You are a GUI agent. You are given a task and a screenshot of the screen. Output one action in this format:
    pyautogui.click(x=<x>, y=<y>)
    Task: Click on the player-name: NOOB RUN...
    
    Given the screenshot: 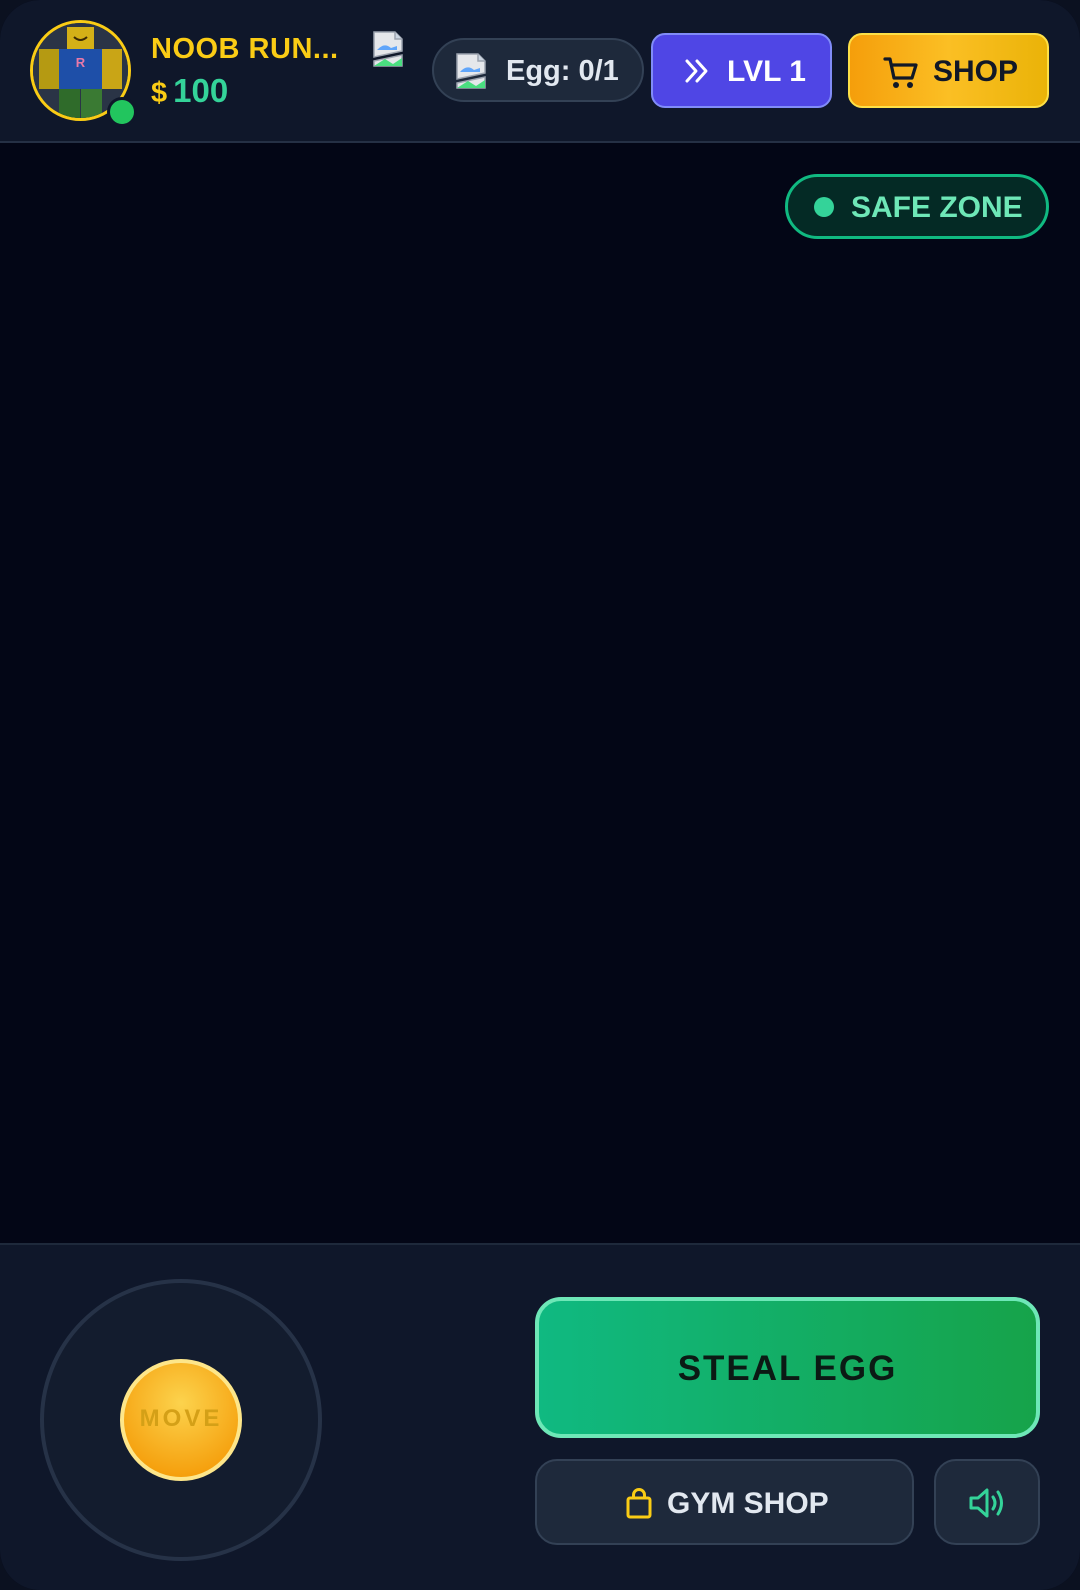 What is the action you would take?
    pyautogui.click(x=245, y=49)
    